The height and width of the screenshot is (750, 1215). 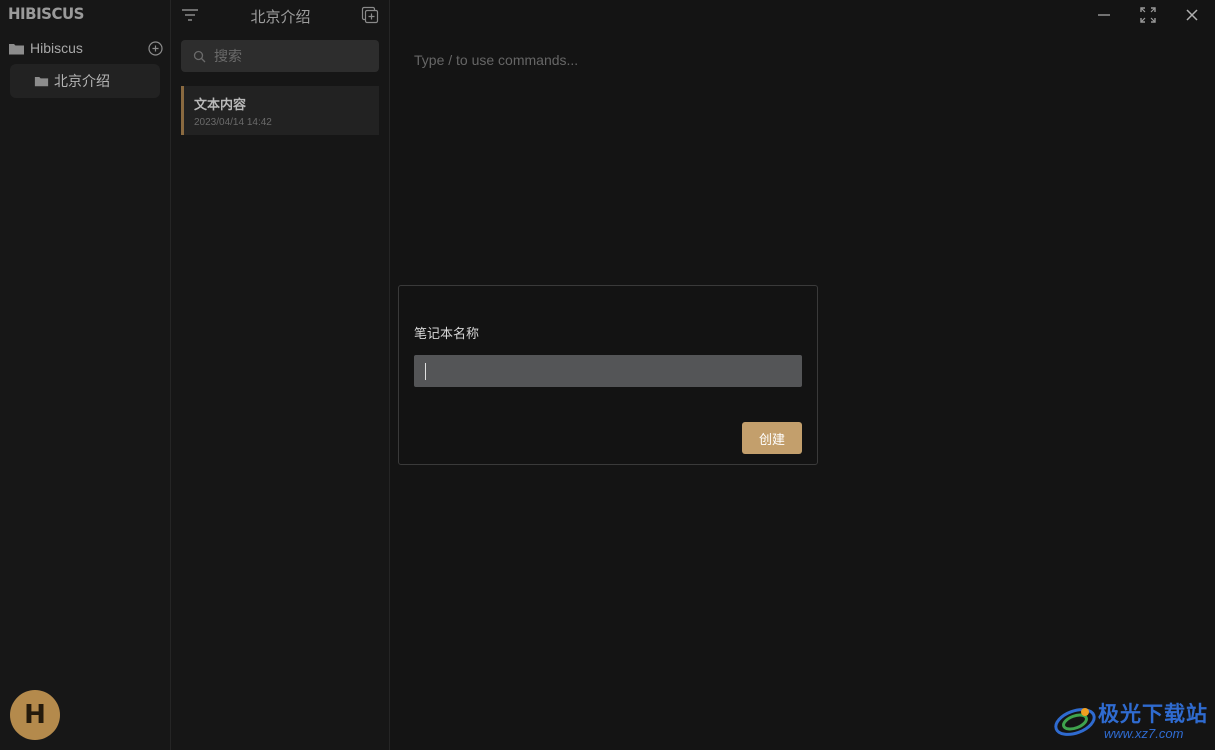 I want to click on fullscreen-icon, so click(x=1148, y=15).